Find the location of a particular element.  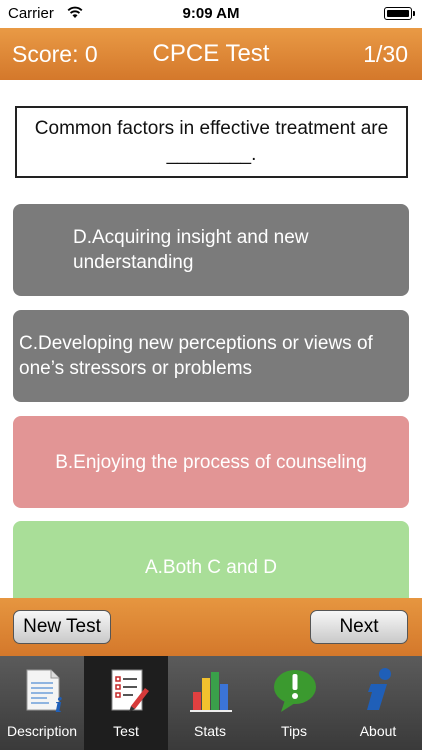

tab-tips: Tips is located at coordinates (294, 703).